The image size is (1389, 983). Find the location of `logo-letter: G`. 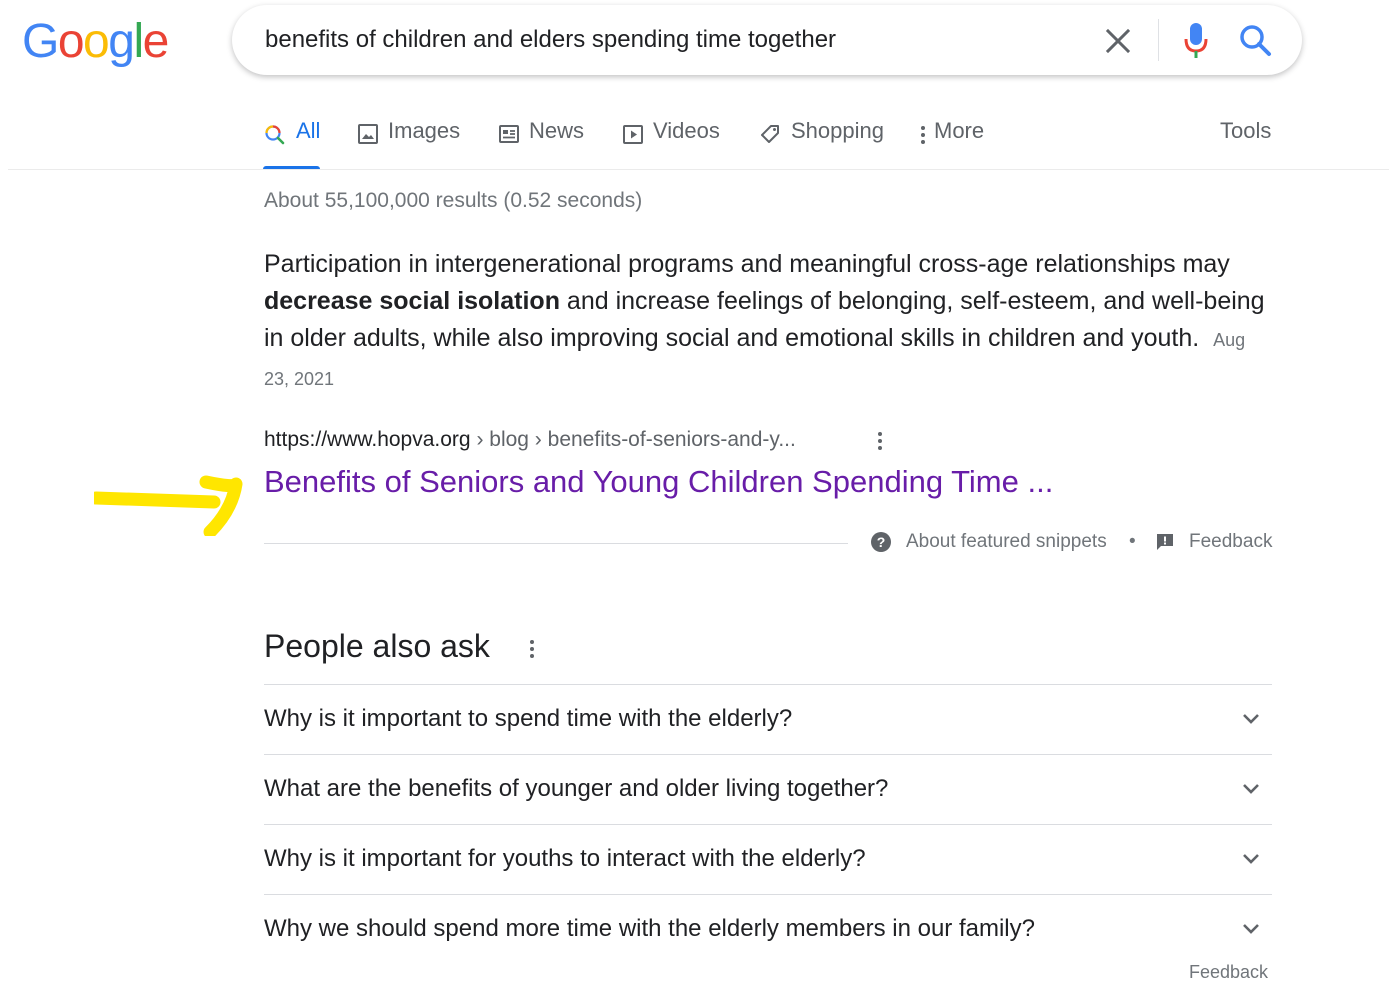

logo-letter: G is located at coordinates (40, 41).